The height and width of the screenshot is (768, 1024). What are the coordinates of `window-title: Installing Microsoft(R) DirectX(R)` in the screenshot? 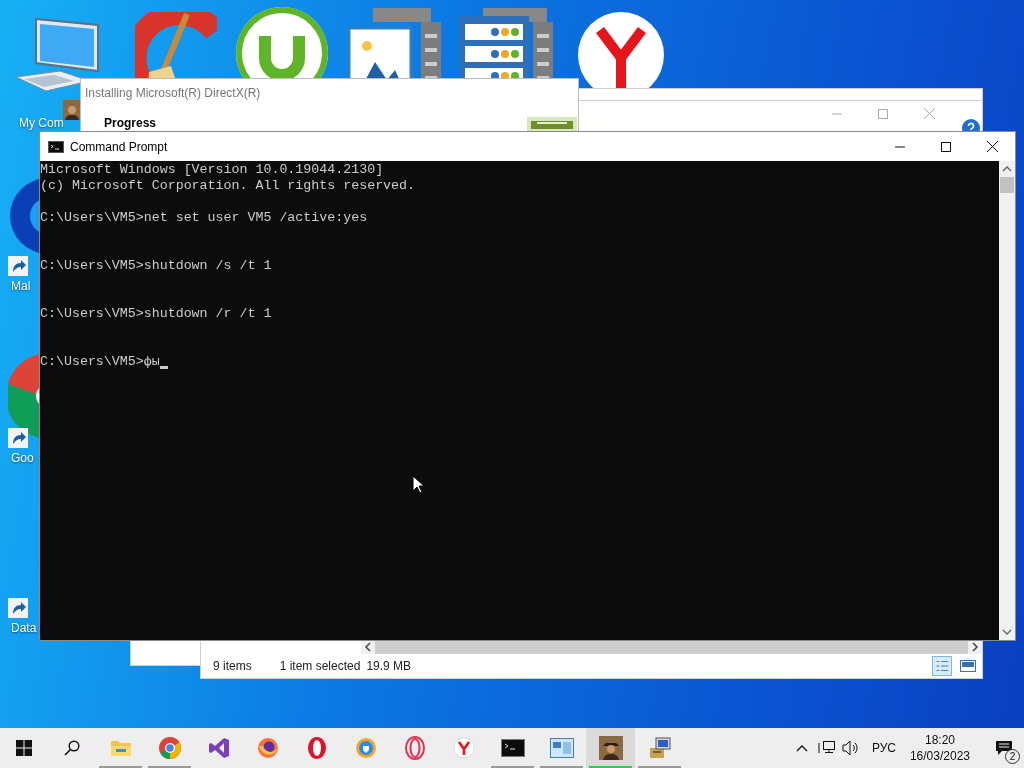 It's located at (173, 93).